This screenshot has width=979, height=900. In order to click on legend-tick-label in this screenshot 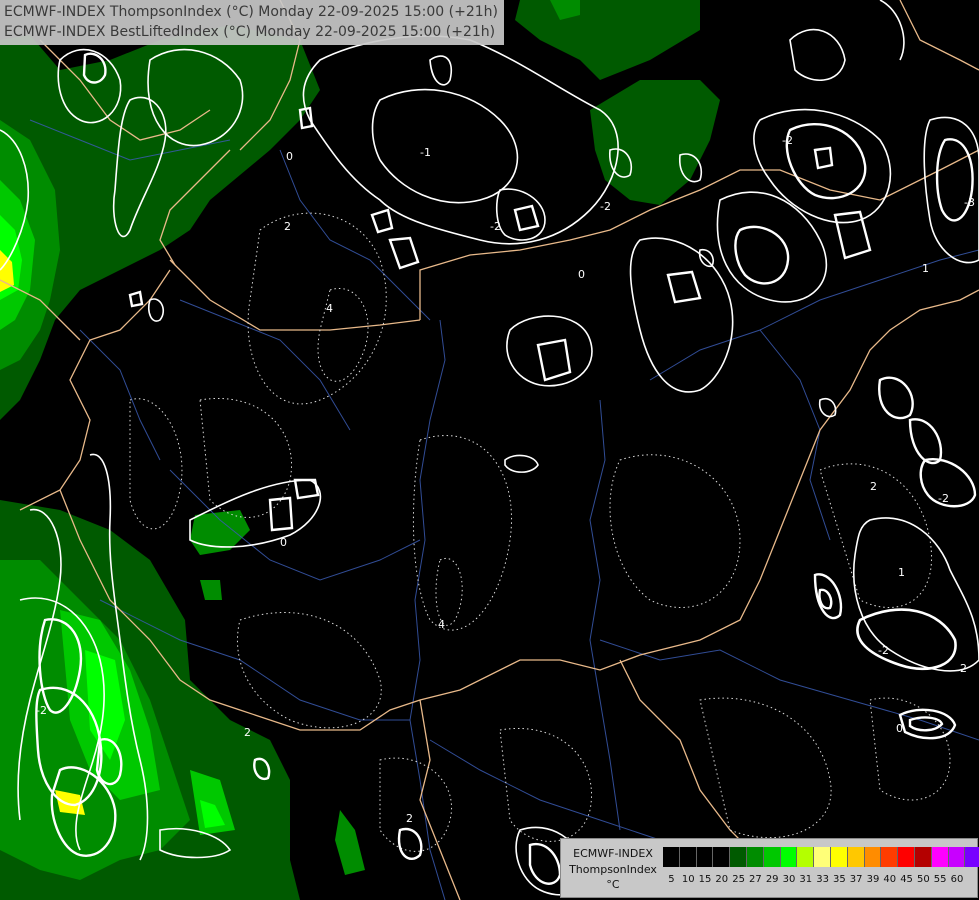, I will do `click(972, 880)`.